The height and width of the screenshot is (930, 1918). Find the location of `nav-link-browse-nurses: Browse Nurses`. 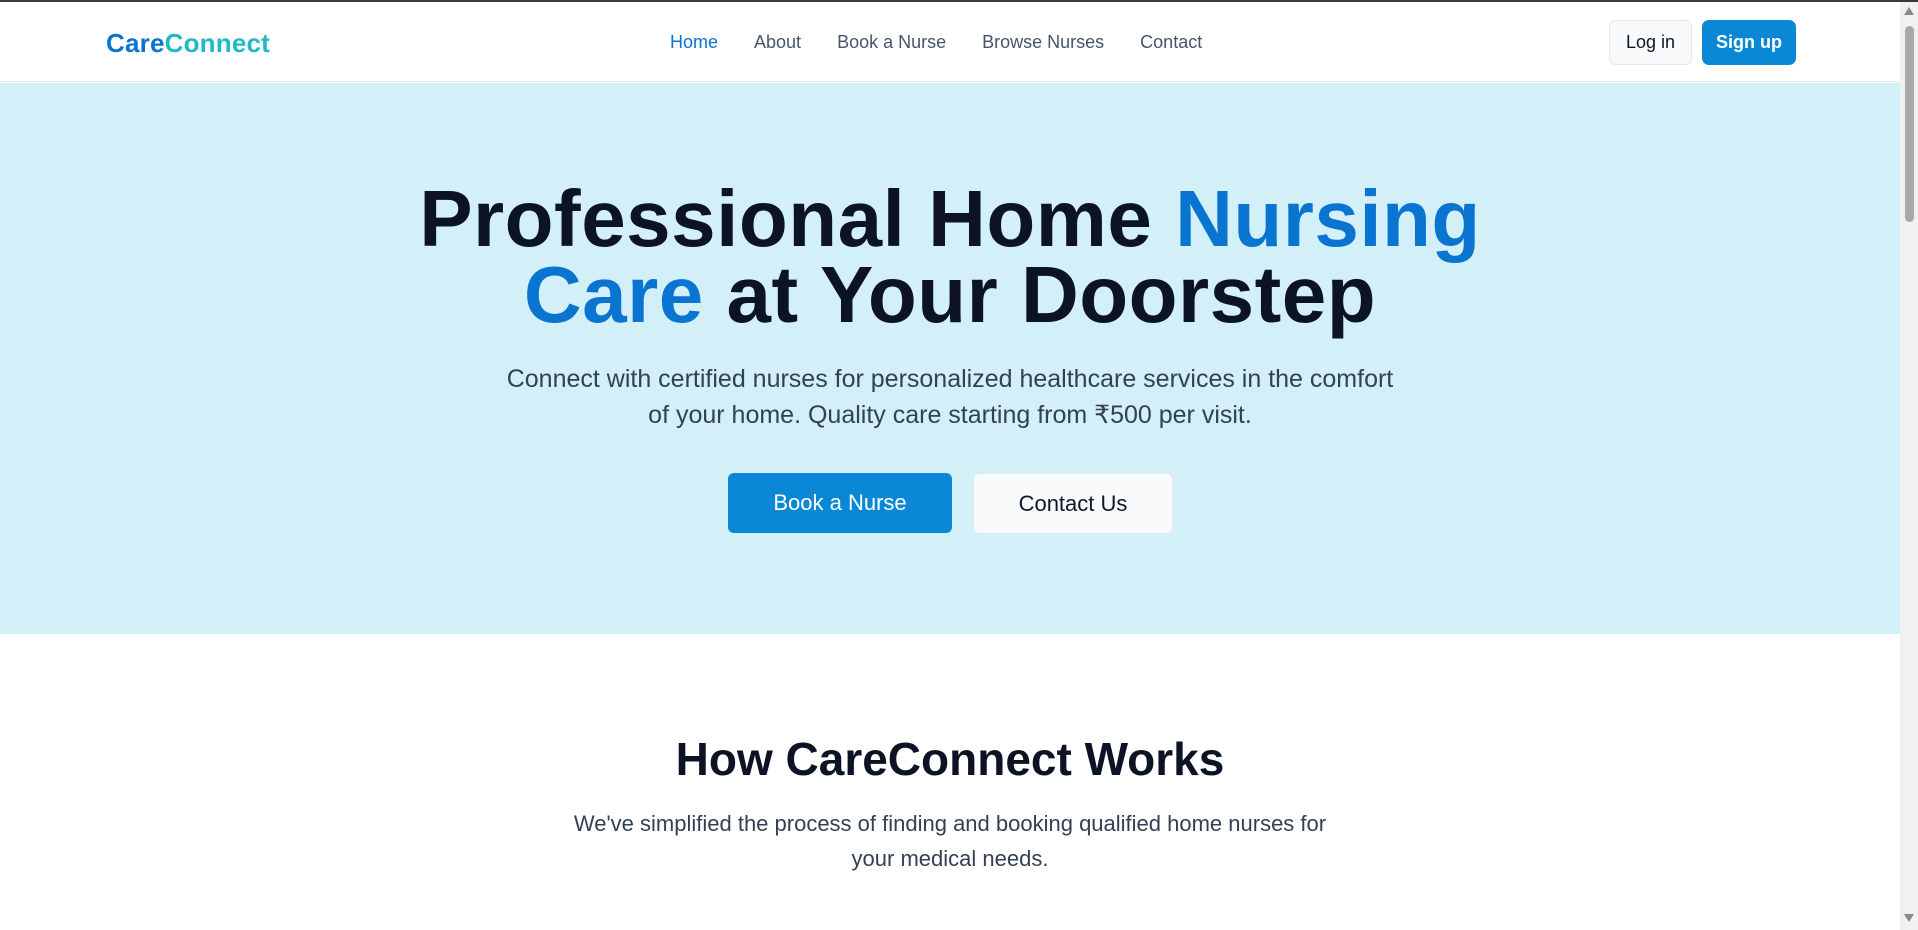

nav-link-browse-nurses: Browse Nurses is located at coordinates (1043, 42).